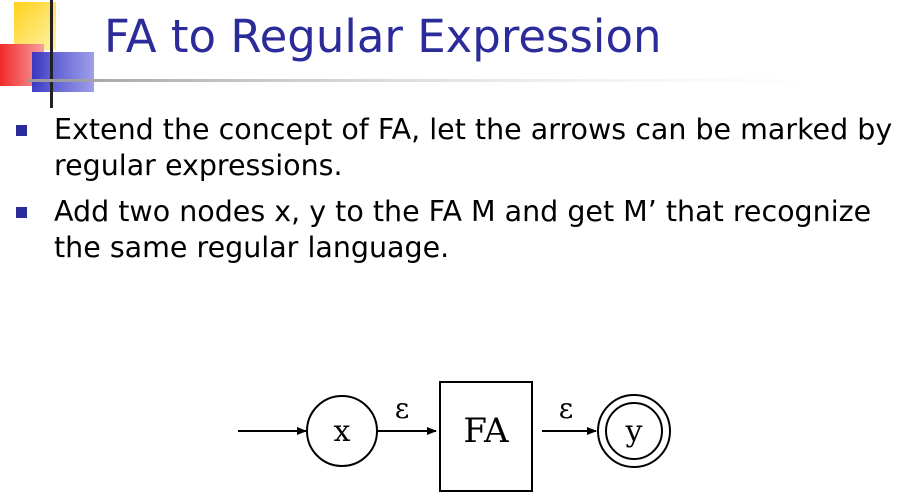 This screenshot has width=913, height=498. I want to click on epsilon-in-label: ε, so click(402, 408).